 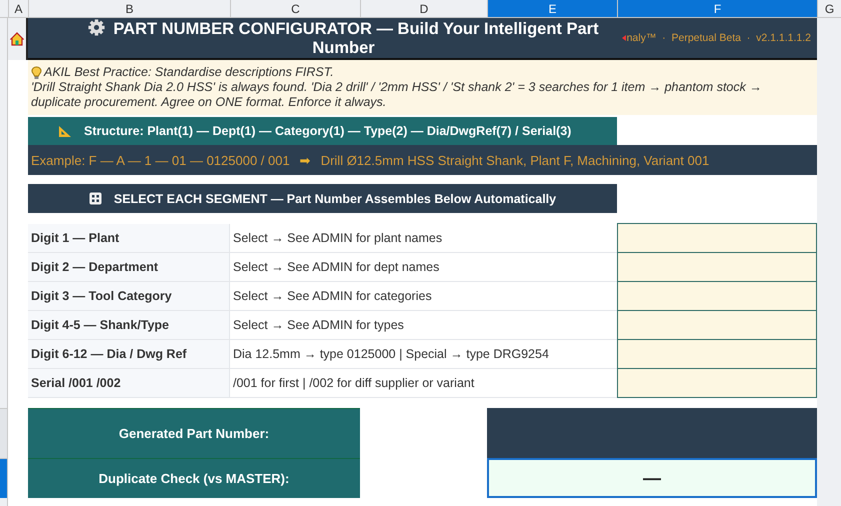 I want to click on overflow-marker-icon, so click(x=624, y=38).